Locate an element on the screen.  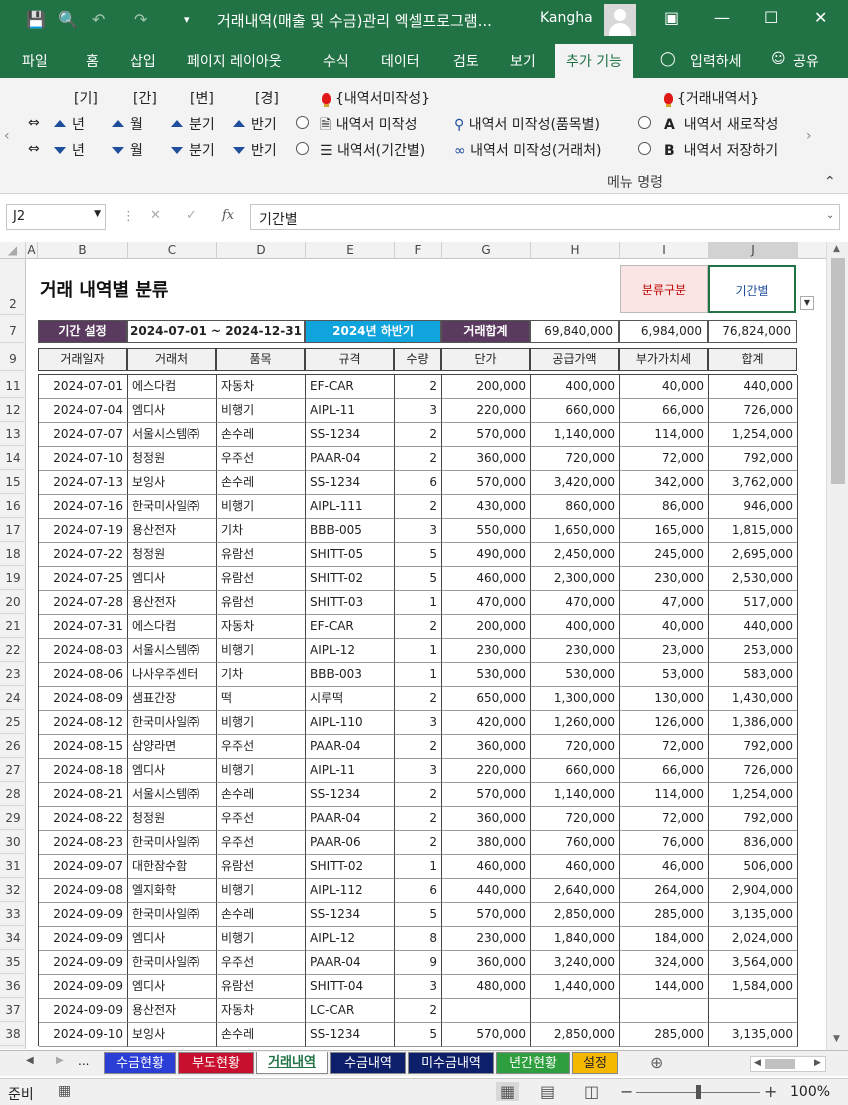
table-cell: 2024-09-09 is located at coordinates (83, 915).